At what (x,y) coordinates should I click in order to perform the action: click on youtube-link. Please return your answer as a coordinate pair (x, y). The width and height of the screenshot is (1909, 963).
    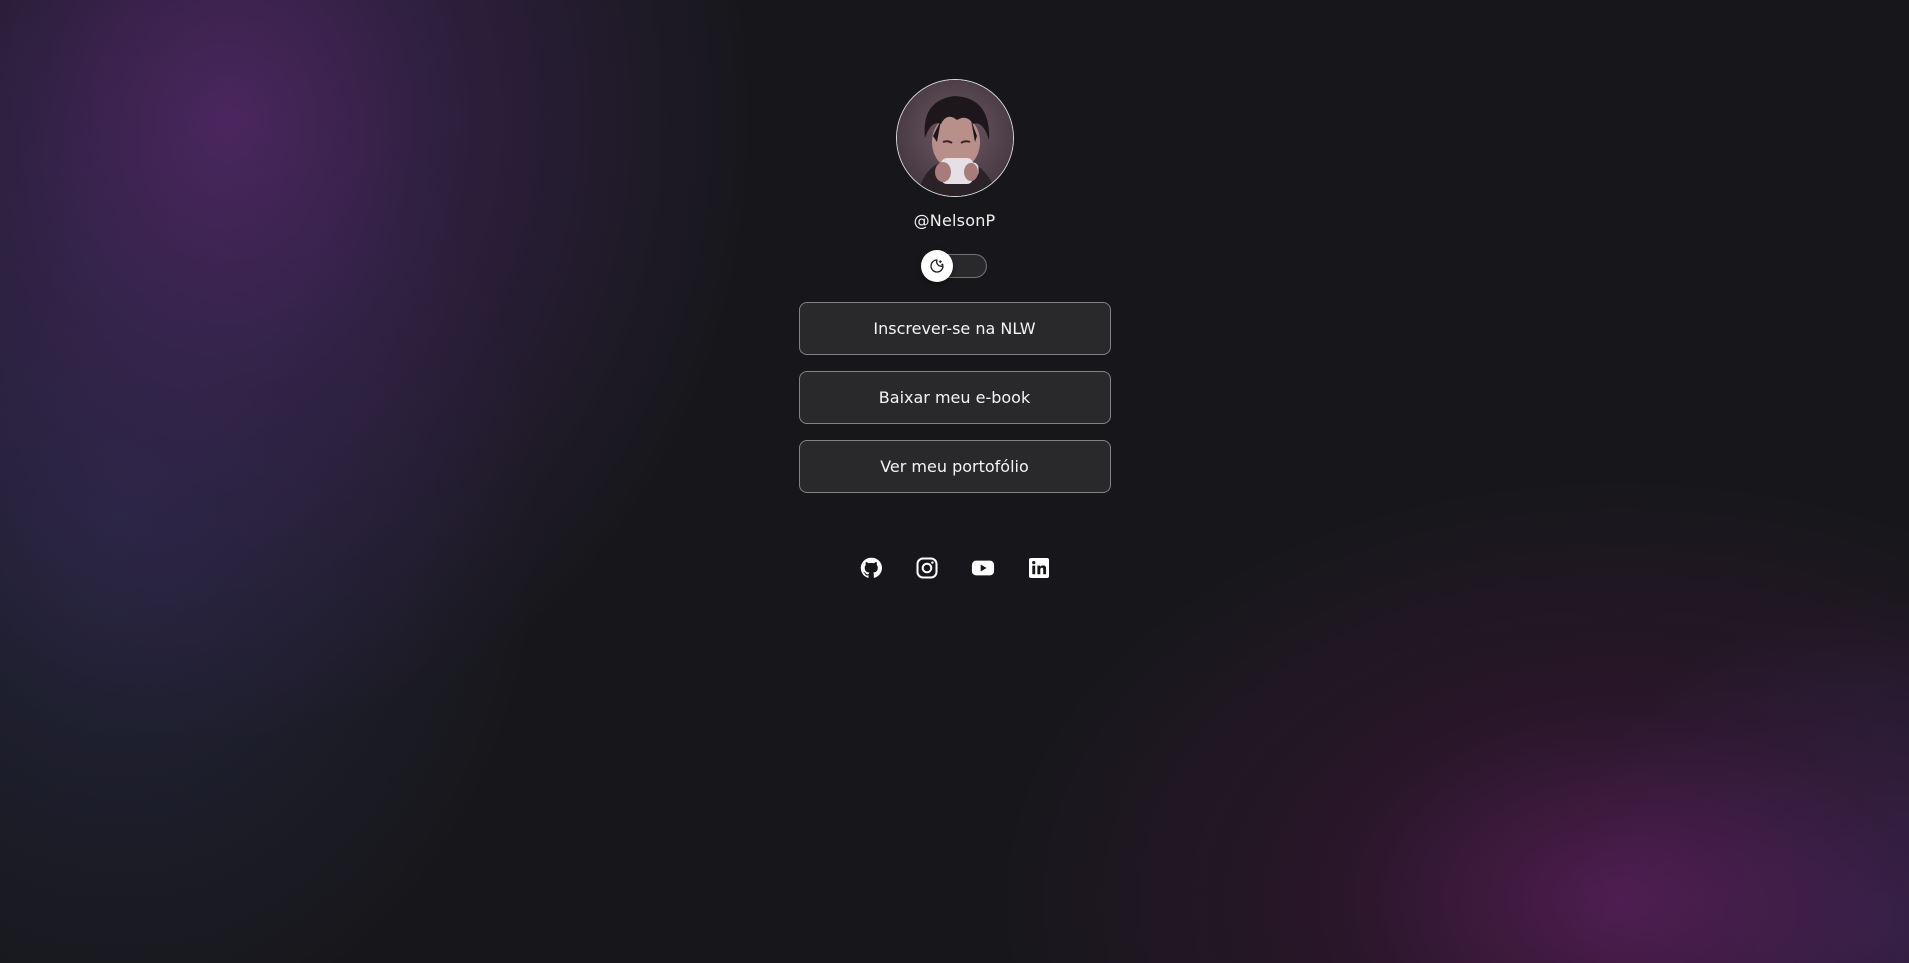
    Looking at the image, I should click on (983, 568).